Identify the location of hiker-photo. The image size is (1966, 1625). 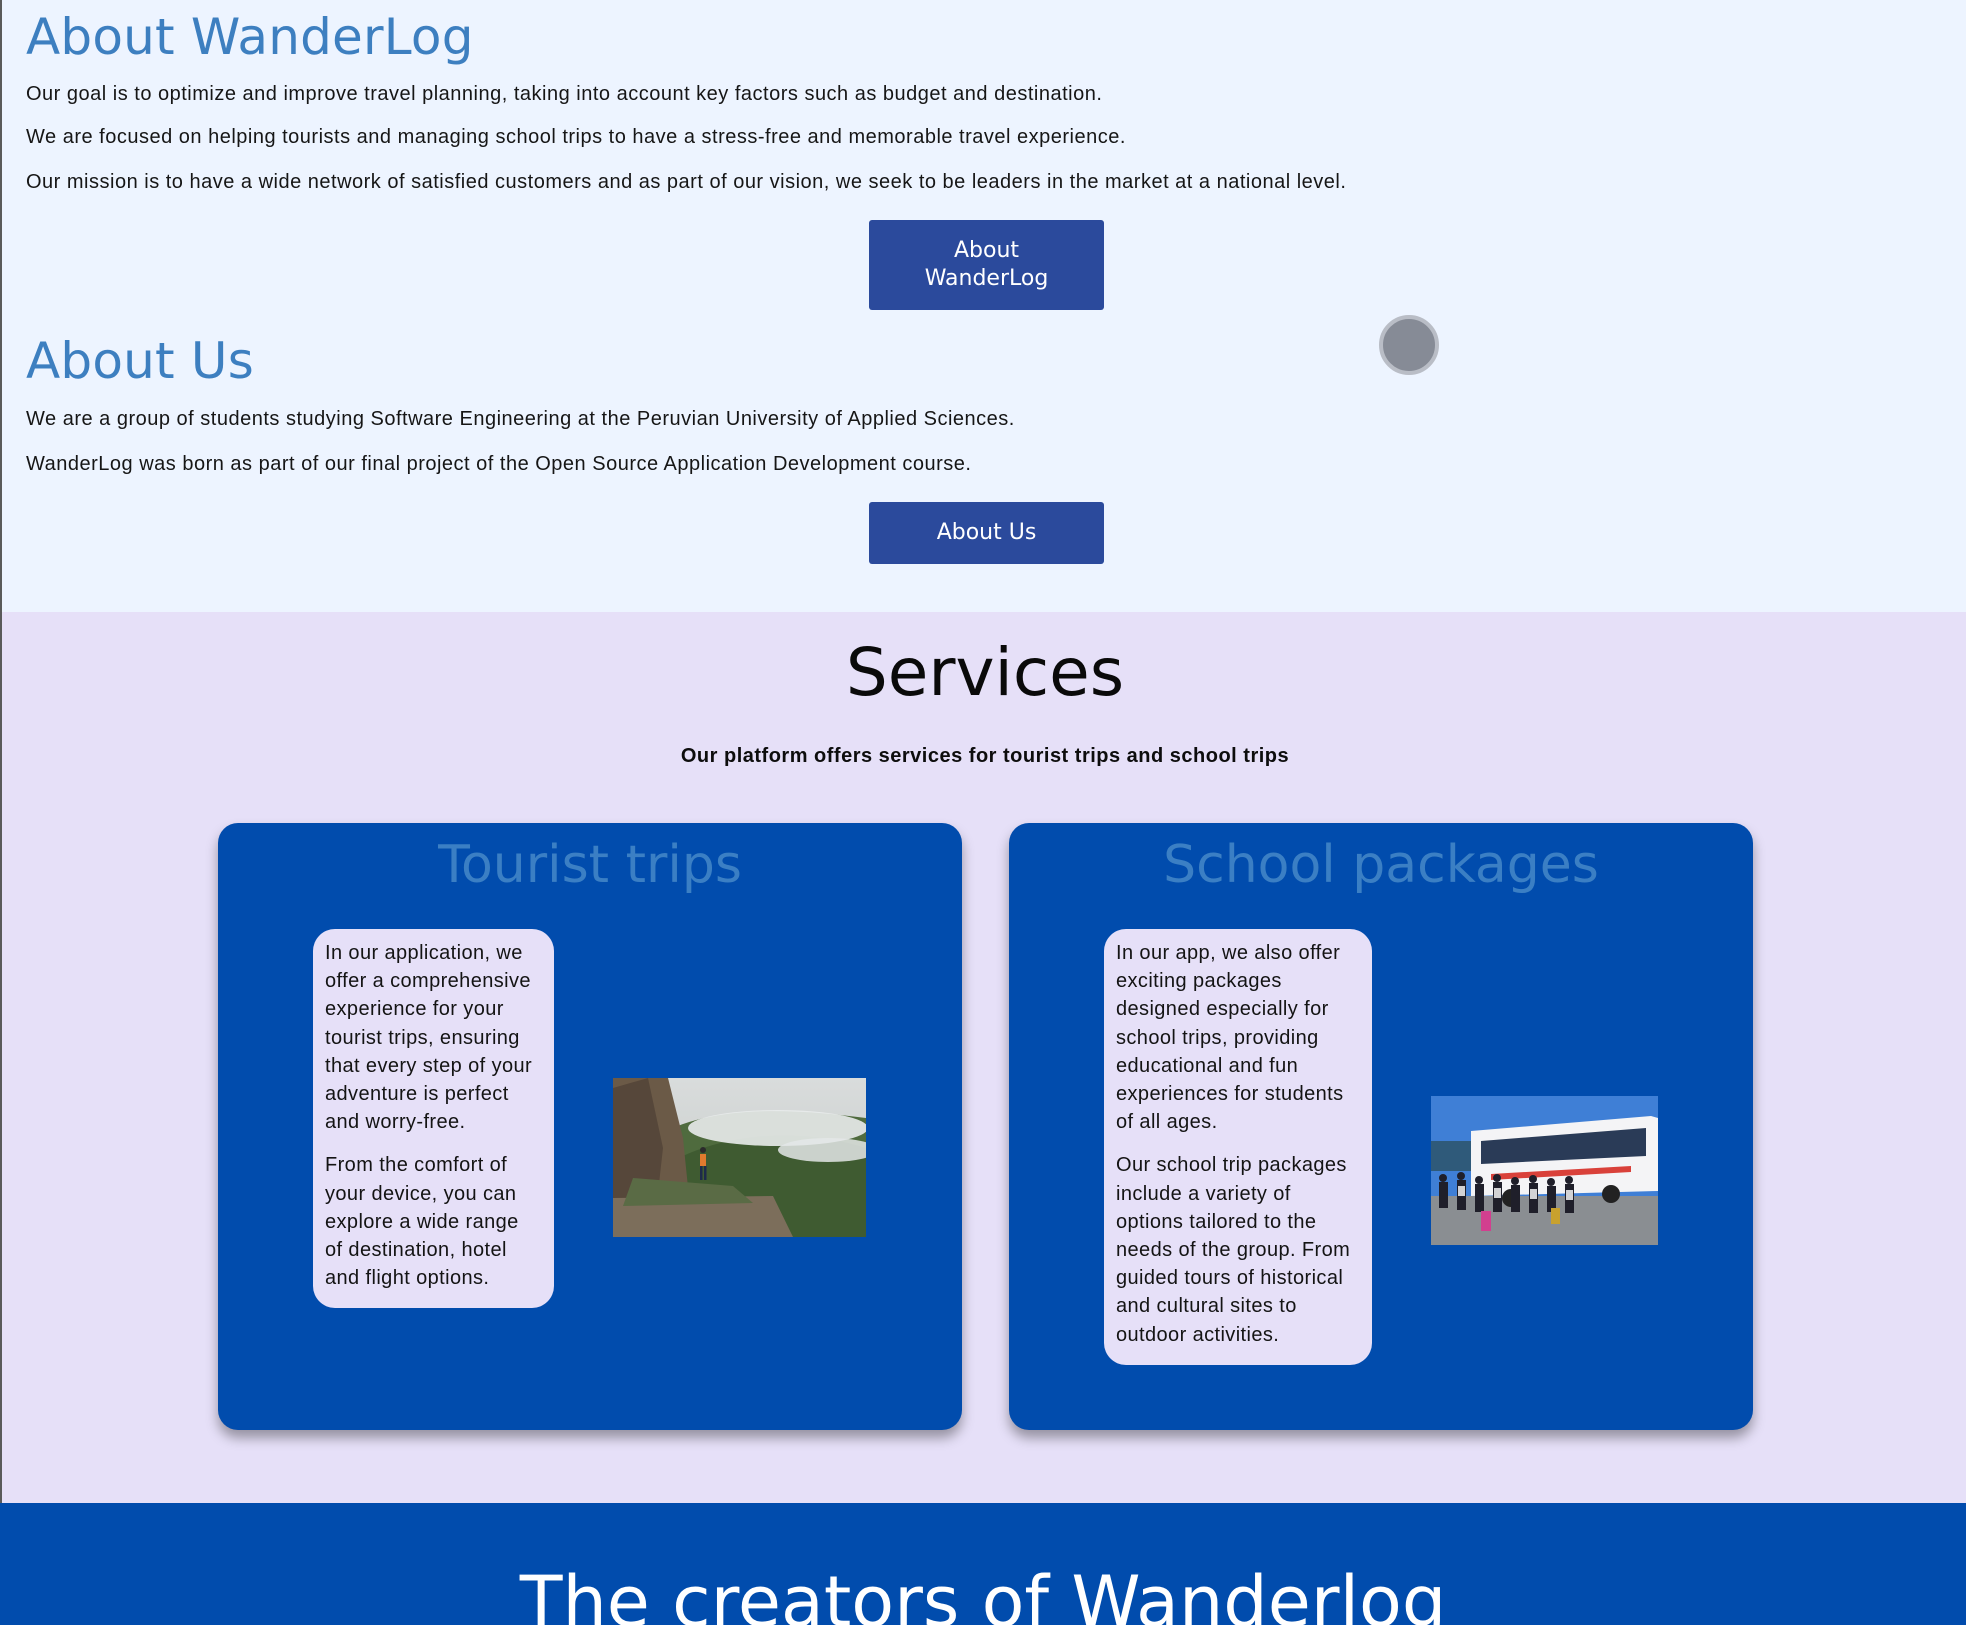
(739, 1157).